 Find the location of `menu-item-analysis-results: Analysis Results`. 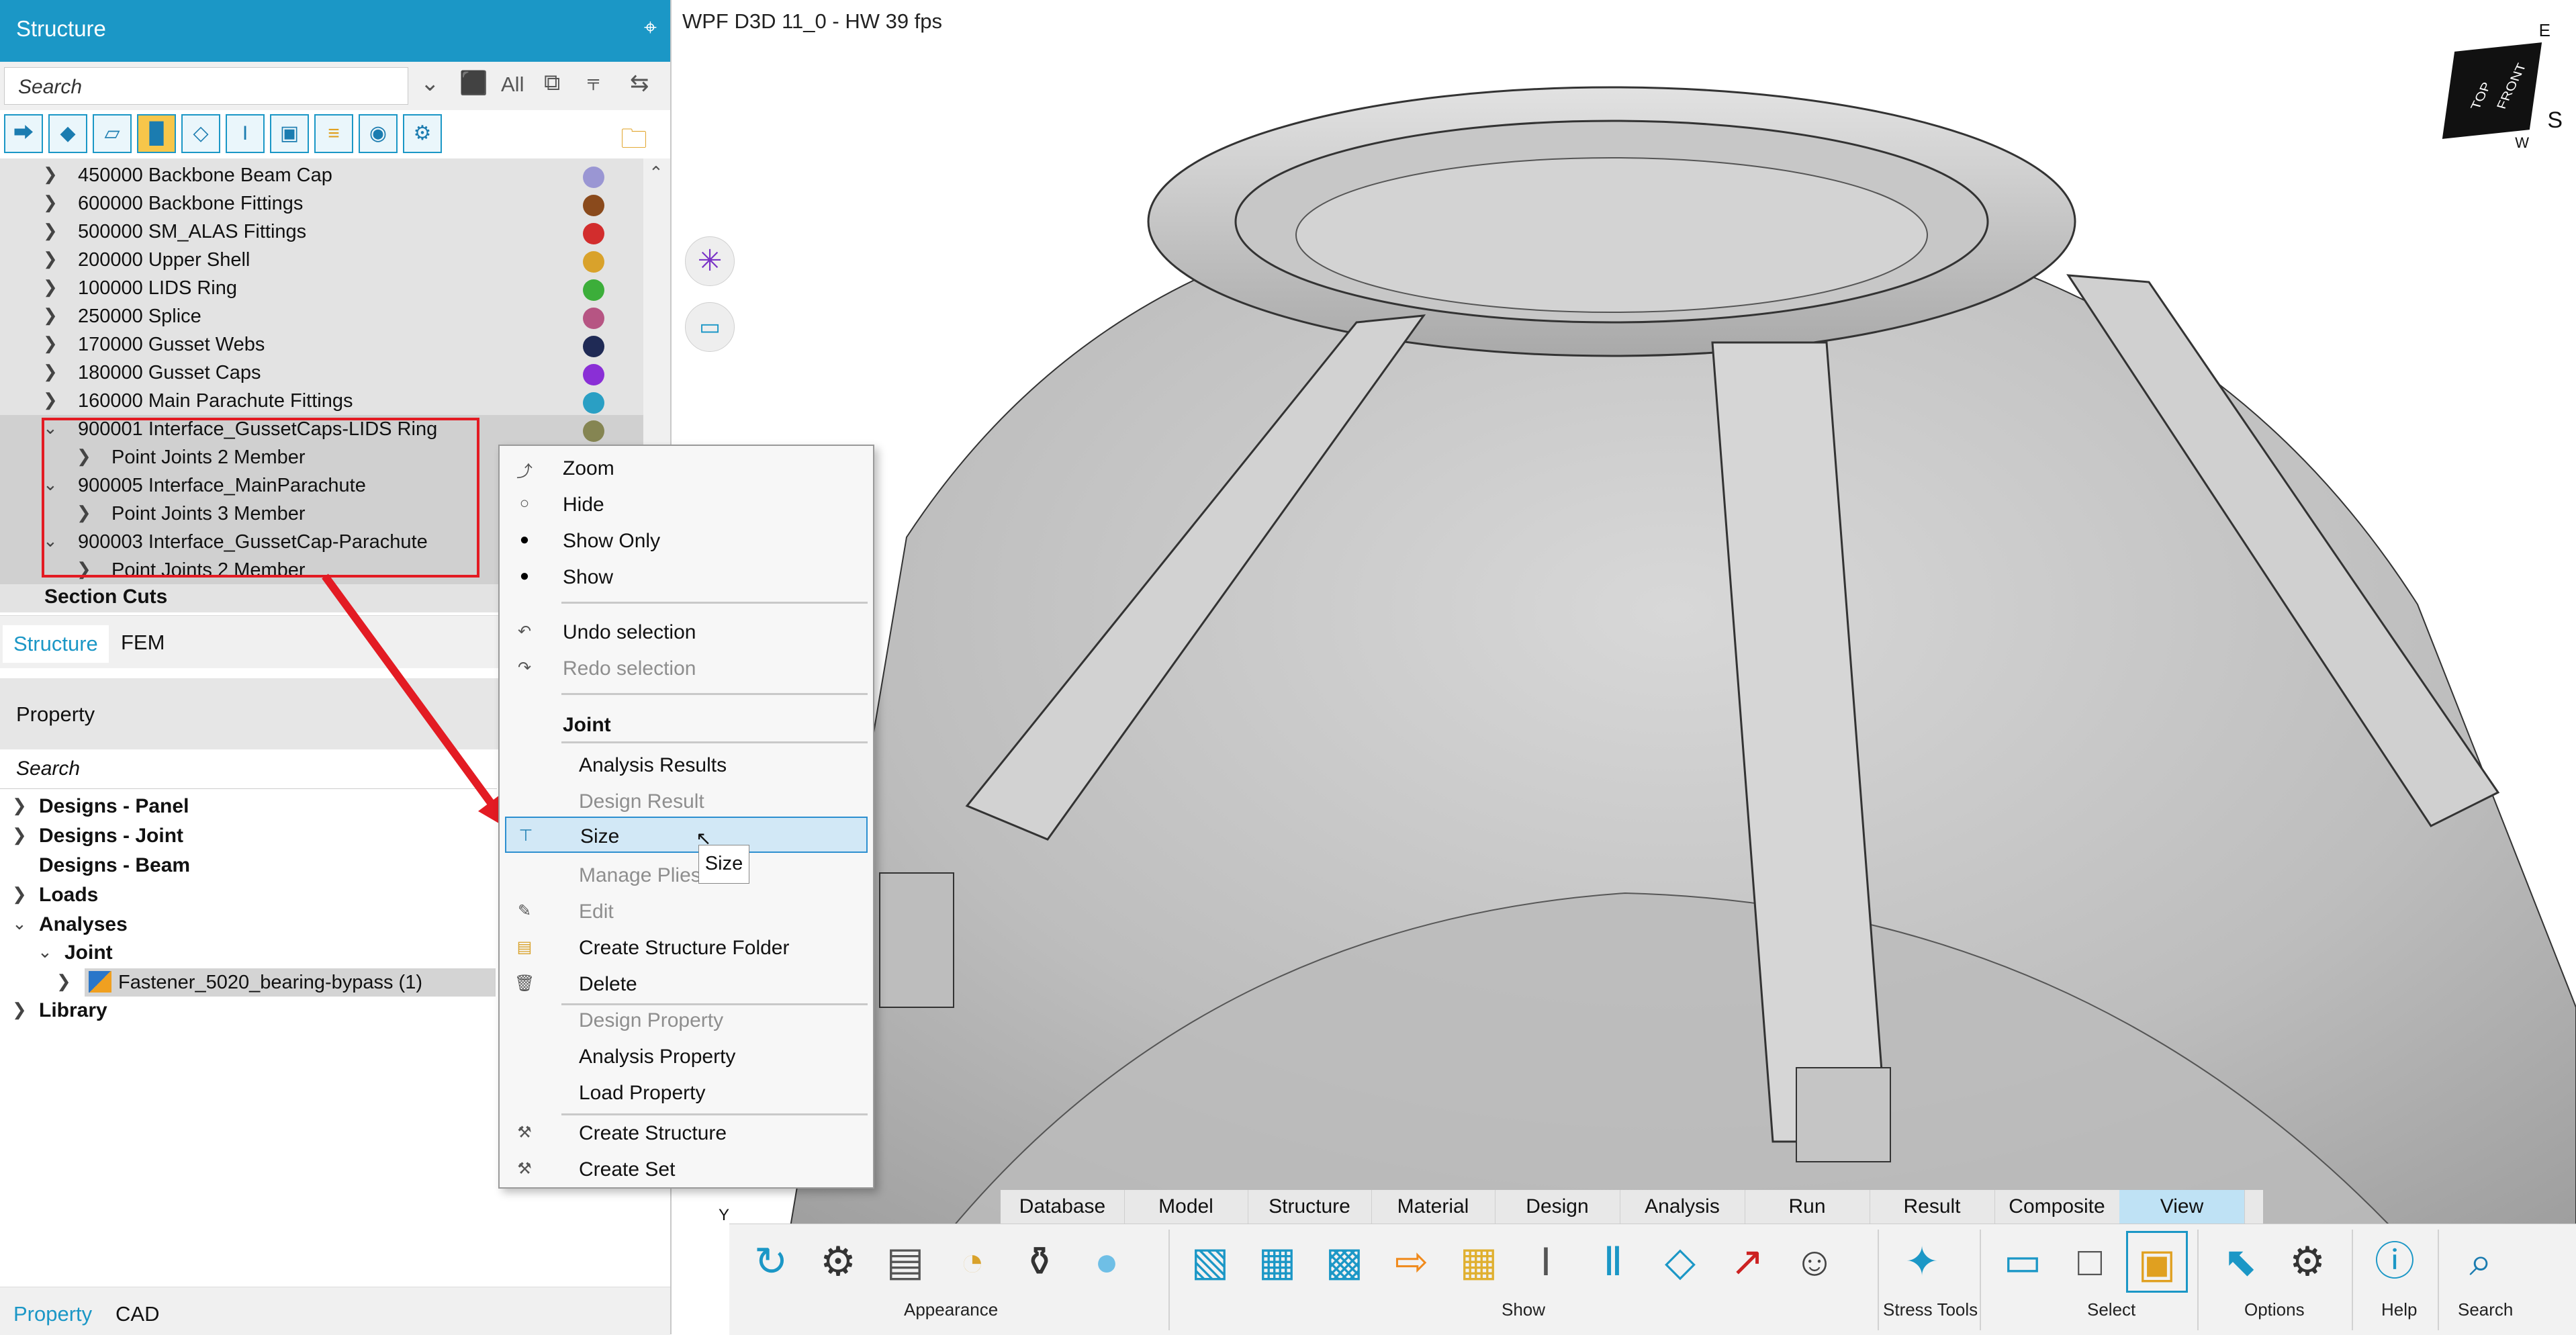

menu-item-analysis-results: Analysis Results is located at coordinates (686, 765).